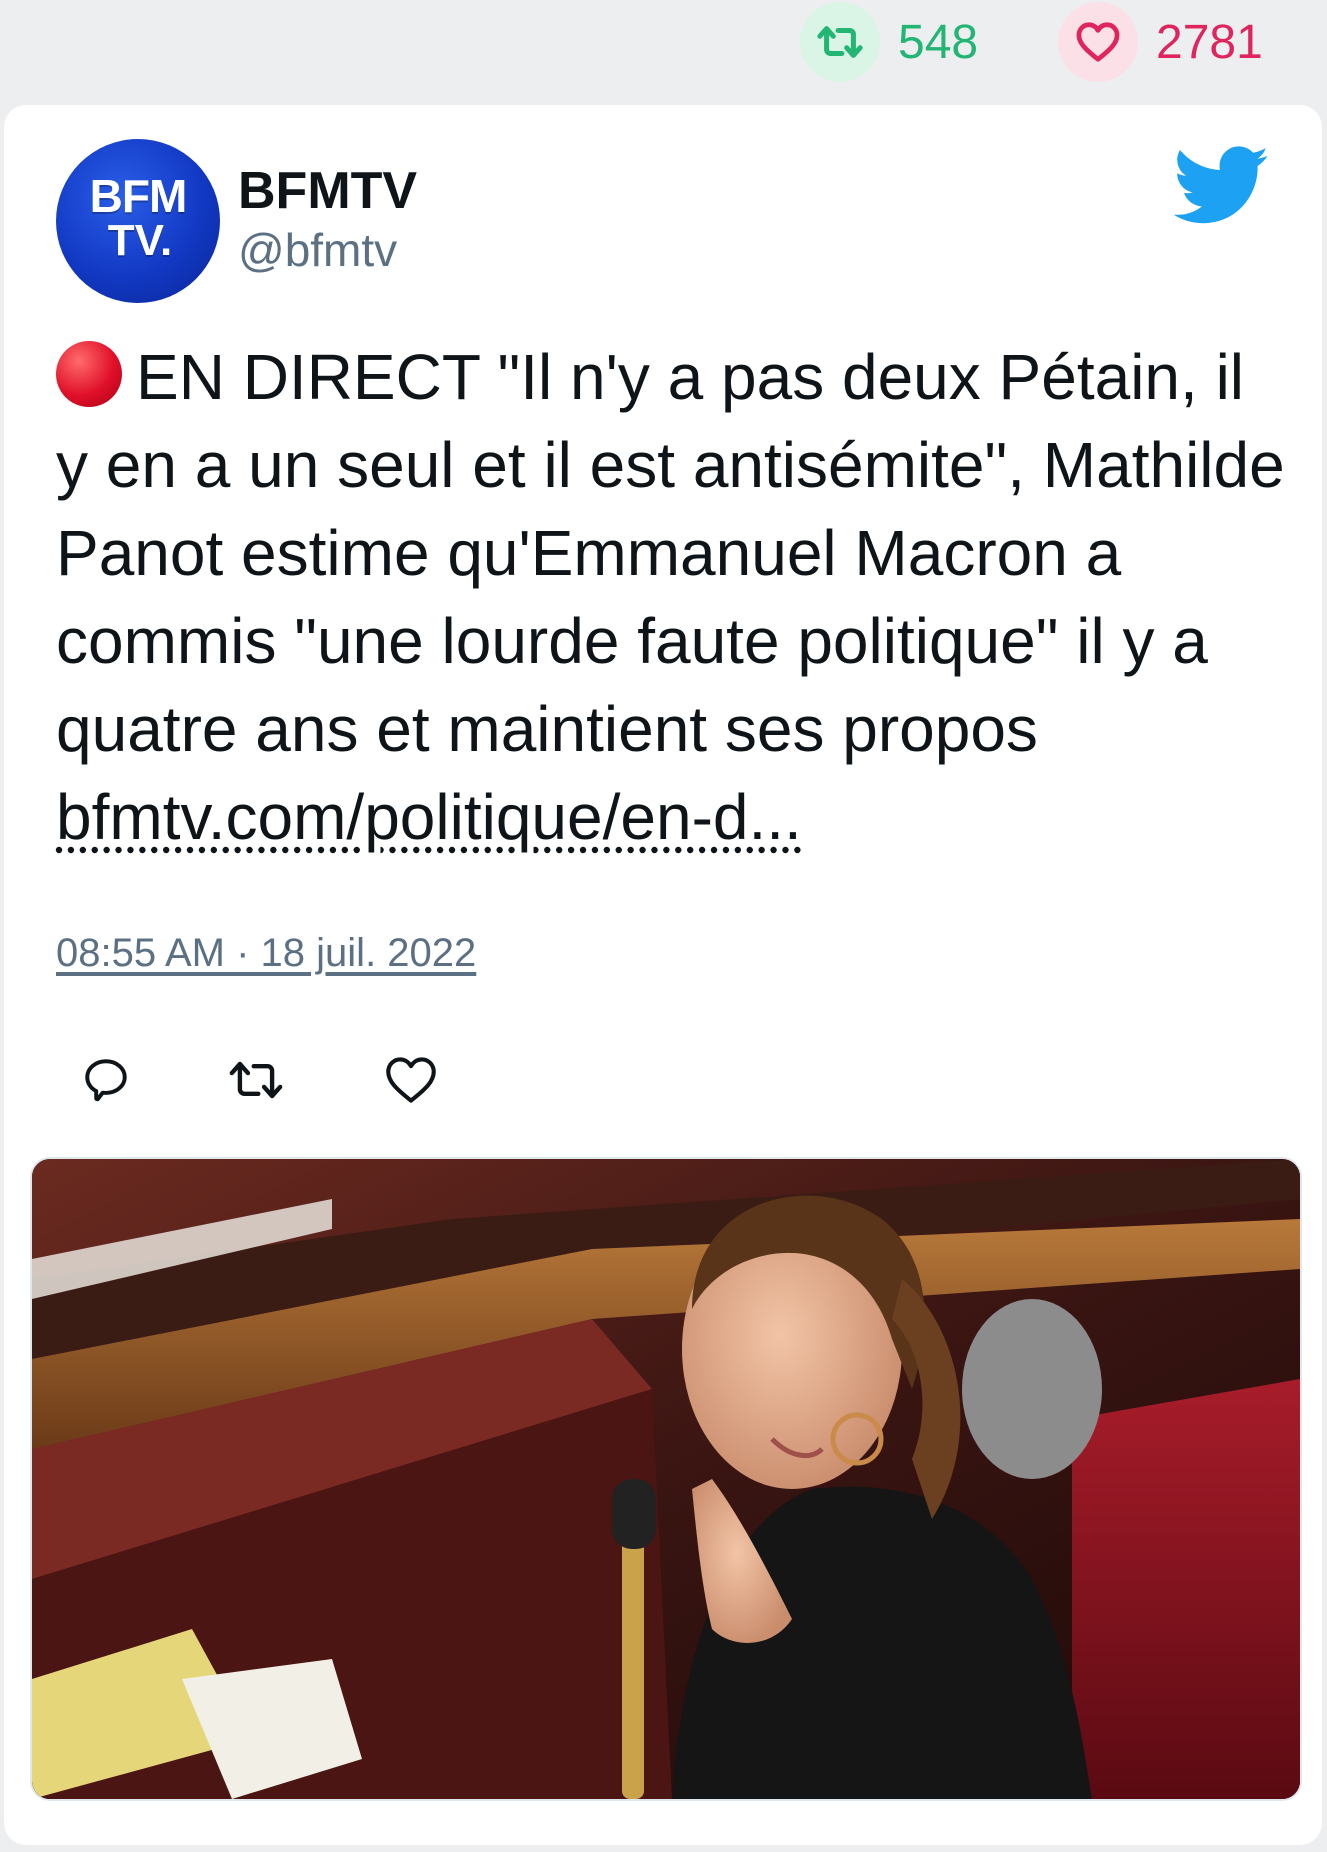 This screenshot has height=1852, width=1327. I want to click on twitter-bird-icon, so click(1221, 186).